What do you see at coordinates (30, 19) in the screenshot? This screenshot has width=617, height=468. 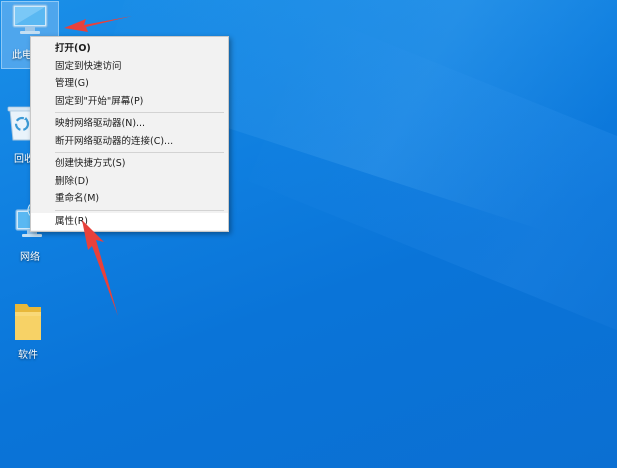 I see `computer-icon` at bounding box center [30, 19].